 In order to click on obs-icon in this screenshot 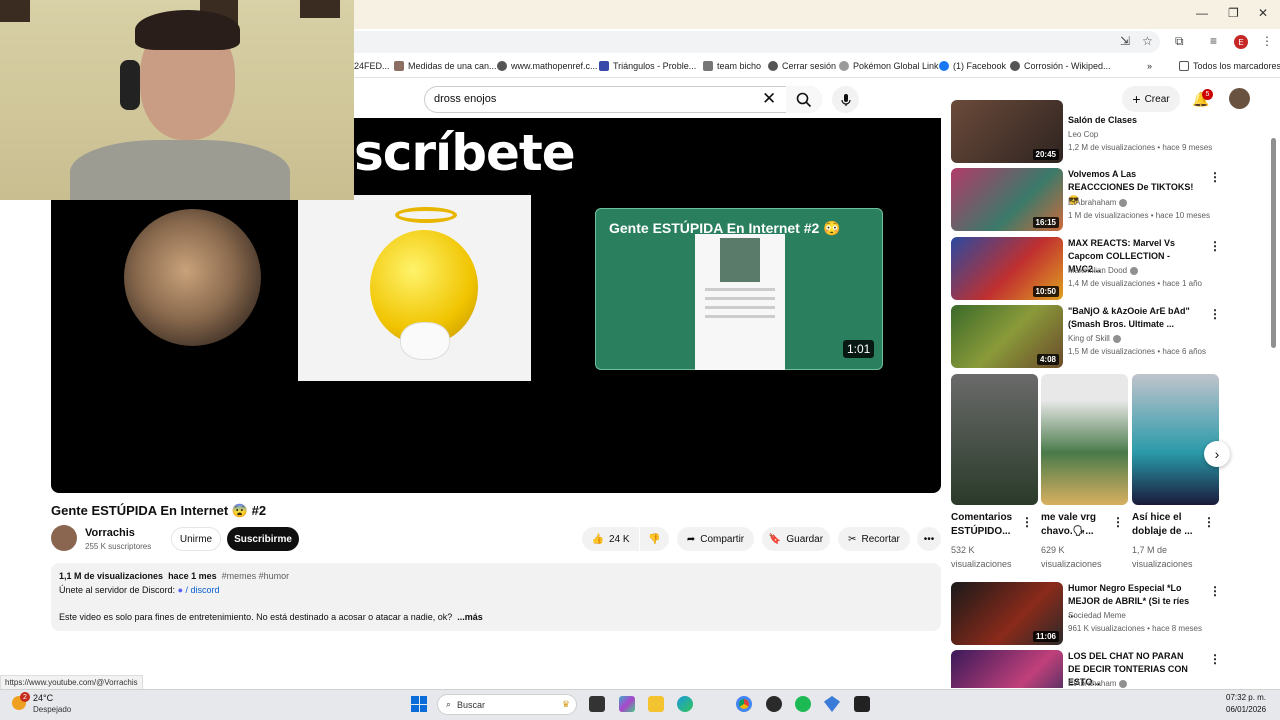, I will do `click(774, 704)`.